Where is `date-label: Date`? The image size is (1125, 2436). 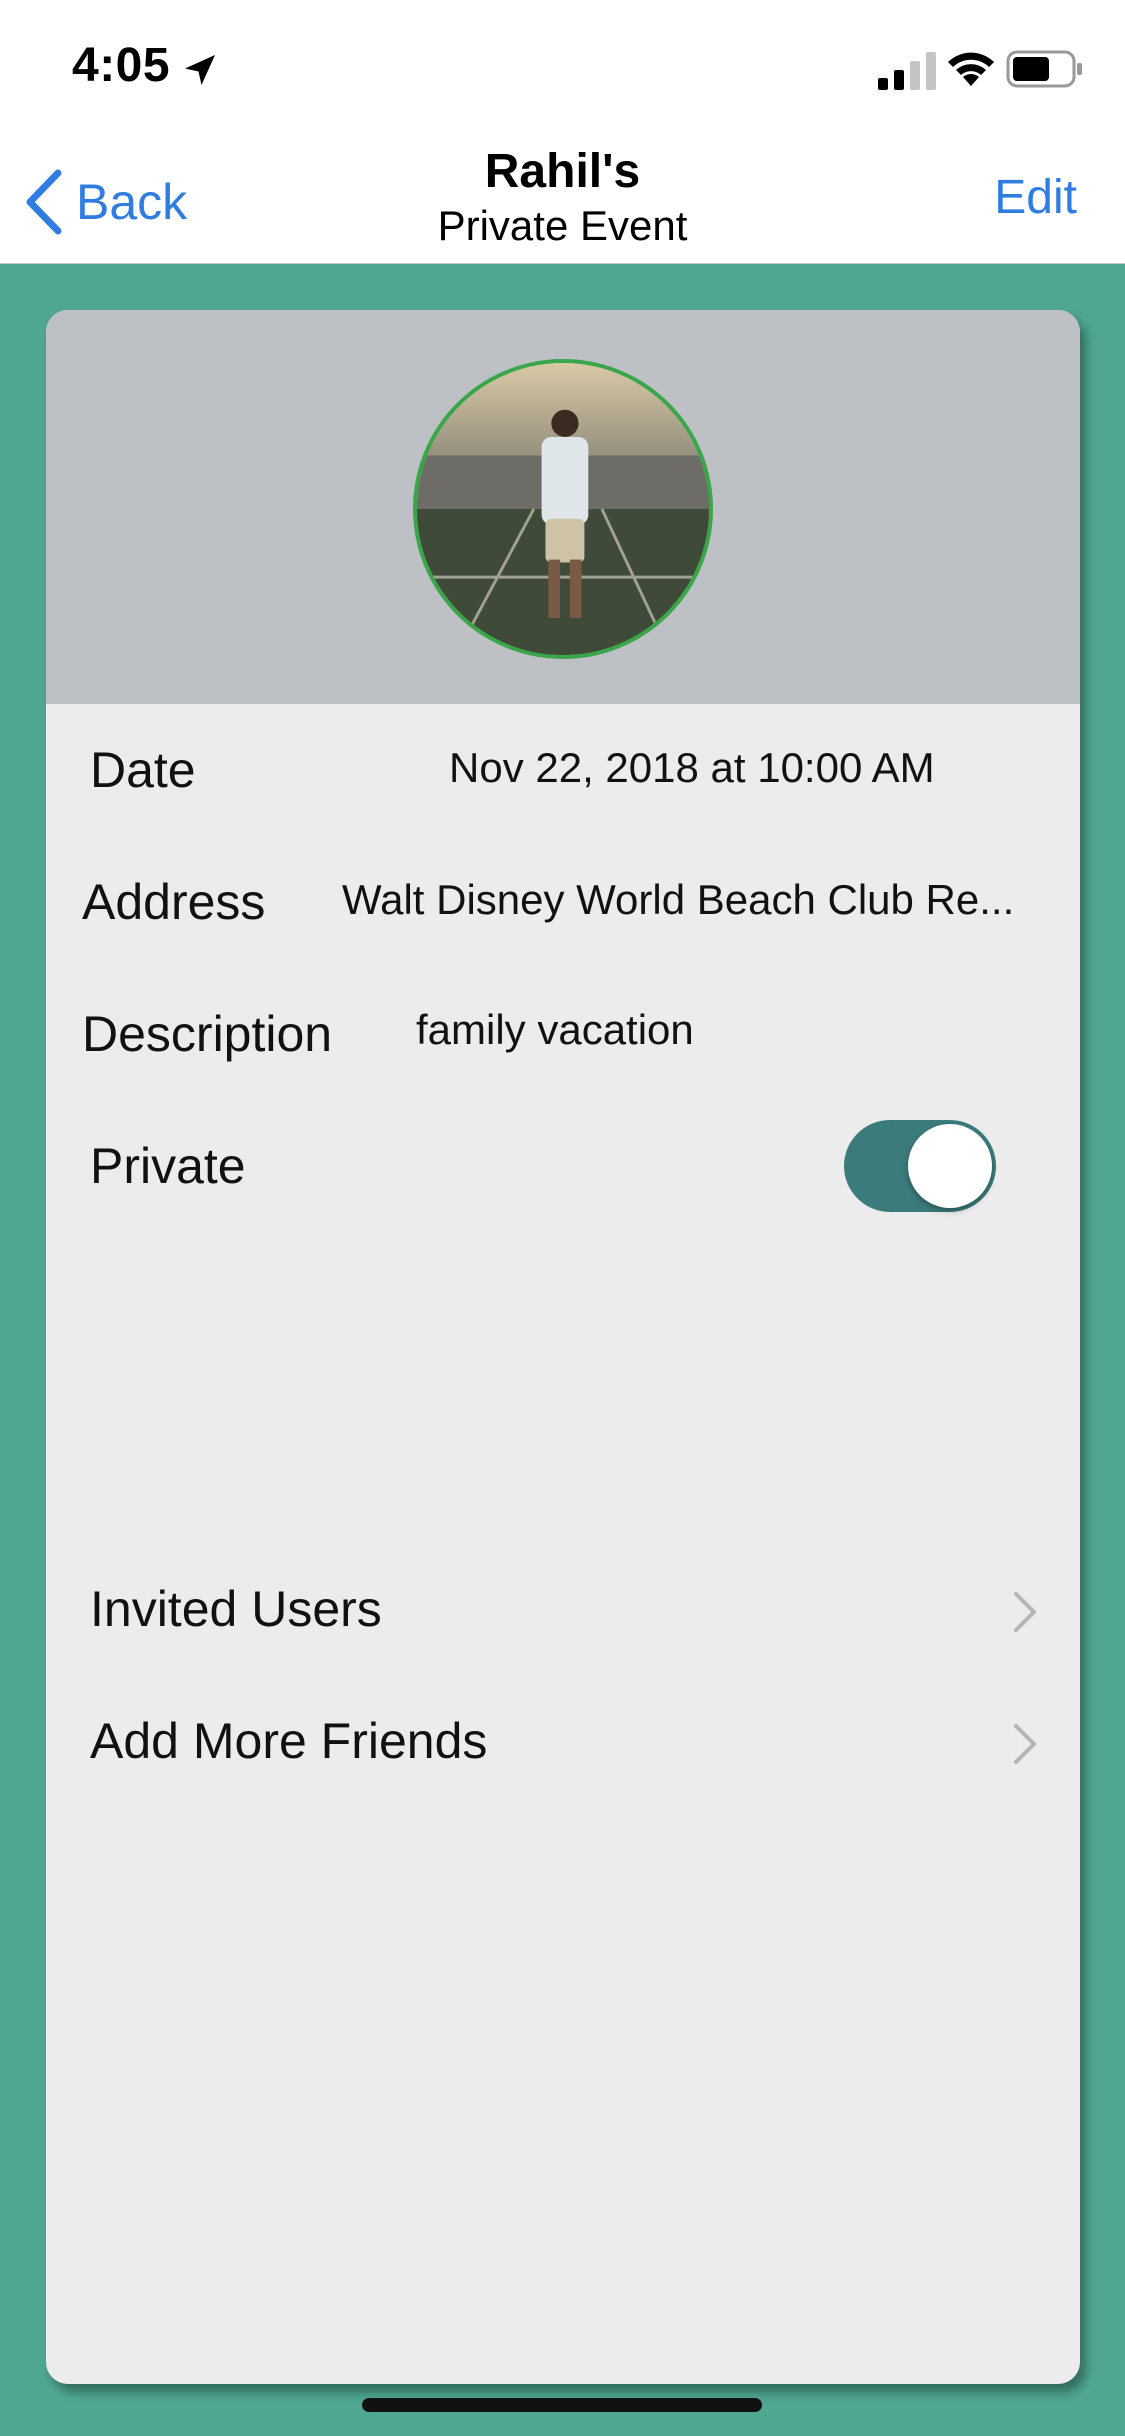 date-label: Date is located at coordinates (143, 770).